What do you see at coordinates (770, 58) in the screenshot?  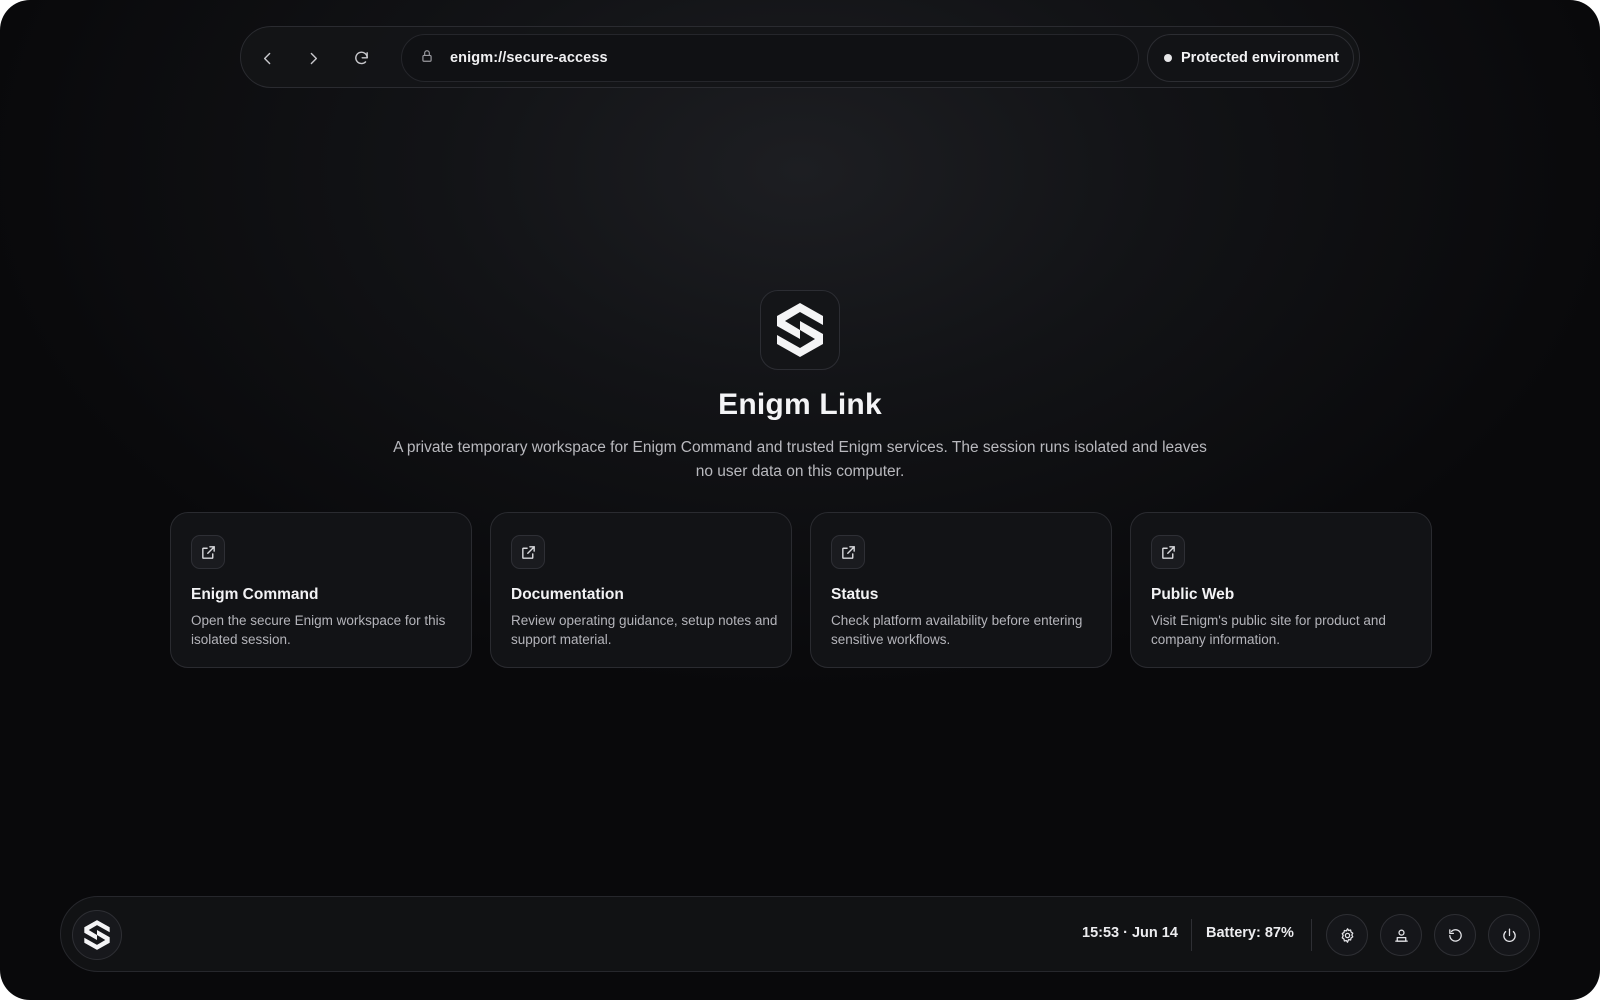 I see `address-bar: enigm://secure-access` at bounding box center [770, 58].